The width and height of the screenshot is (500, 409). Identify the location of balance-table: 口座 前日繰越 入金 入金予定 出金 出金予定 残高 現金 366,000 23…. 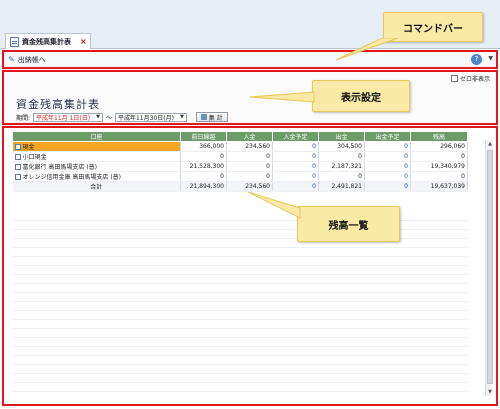
(240, 161).